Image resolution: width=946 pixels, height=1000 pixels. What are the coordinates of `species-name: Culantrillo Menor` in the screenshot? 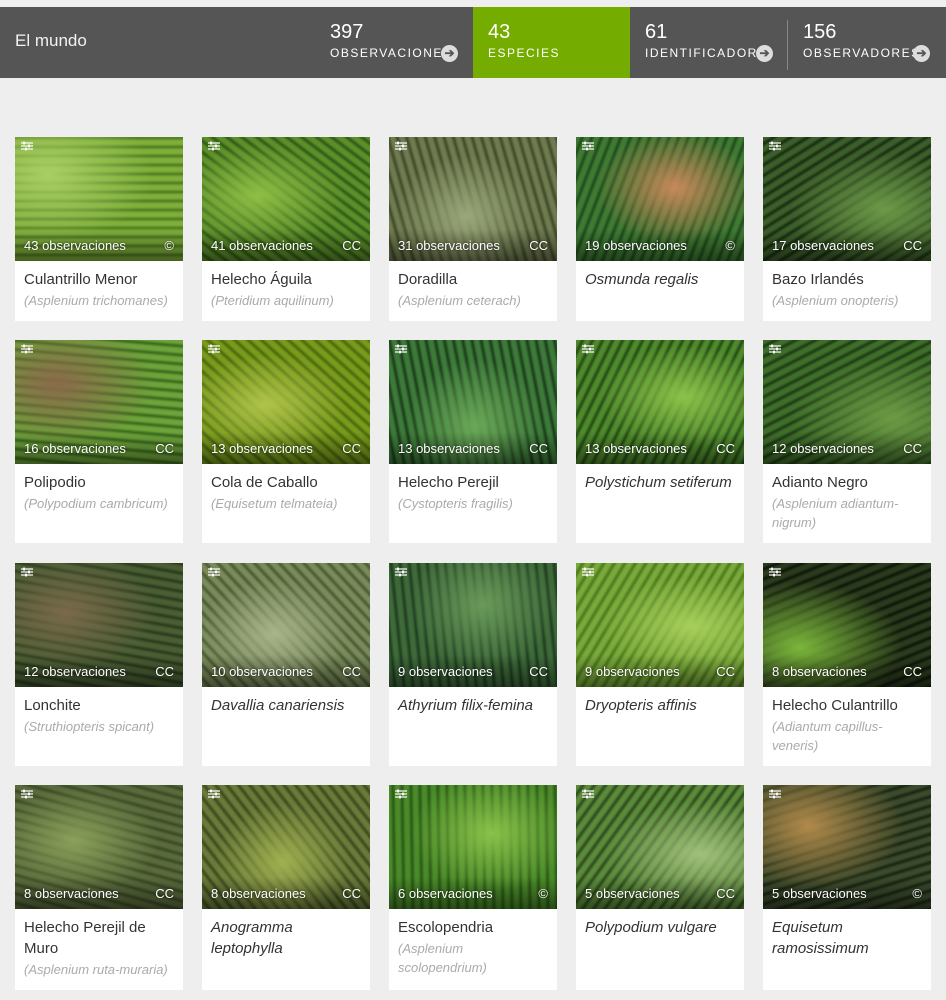 It's located at (99, 279).